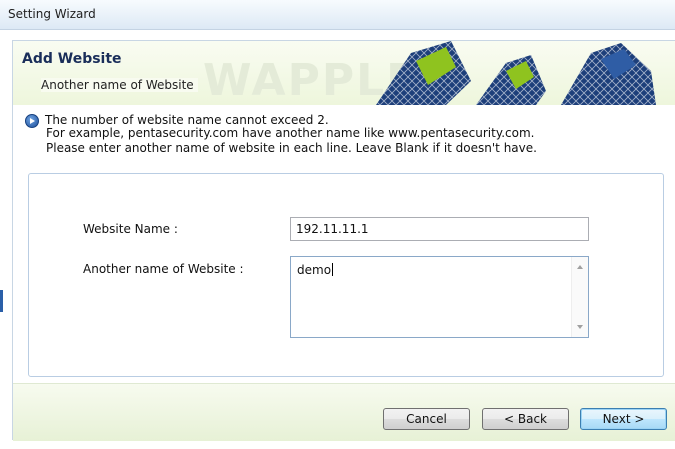  What do you see at coordinates (579, 297) in the screenshot?
I see `textarea-scrollbar` at bounding box center [579, 297].